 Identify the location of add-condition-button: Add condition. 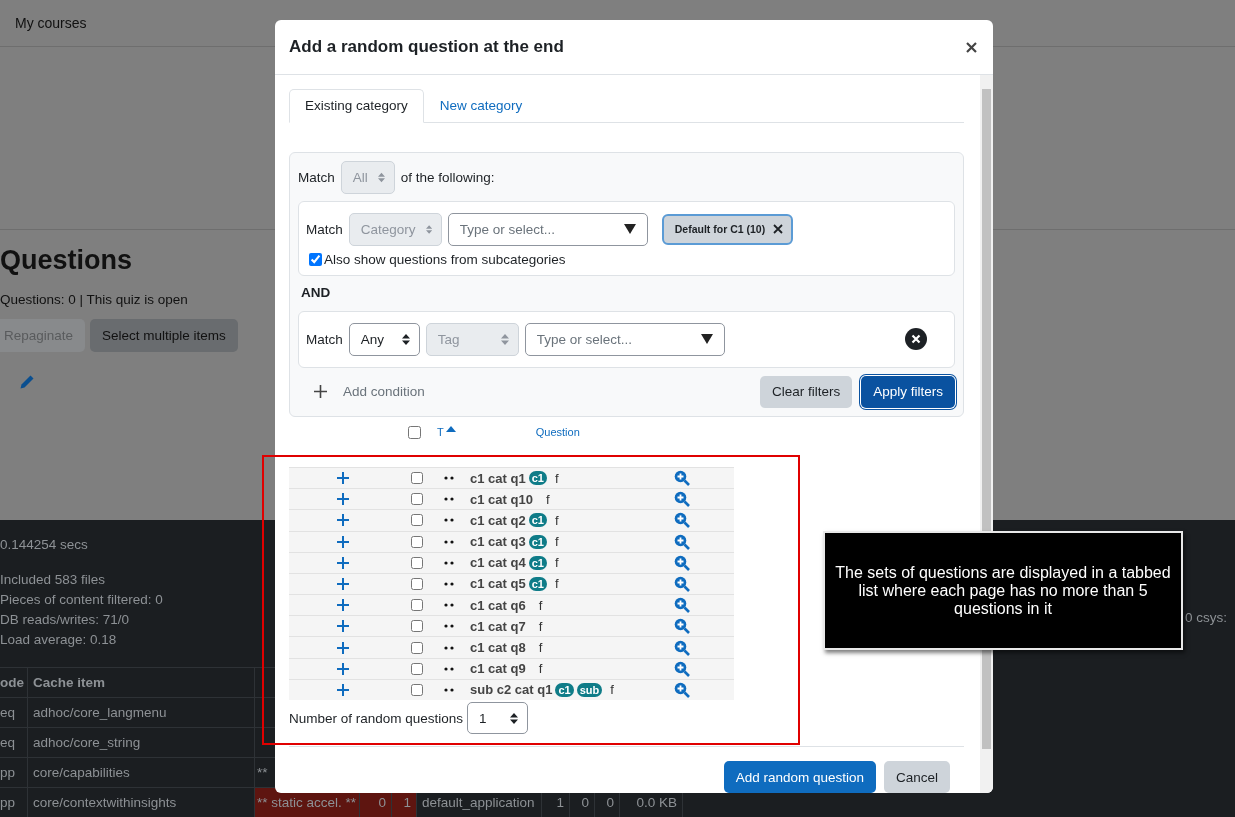
(361, 392).